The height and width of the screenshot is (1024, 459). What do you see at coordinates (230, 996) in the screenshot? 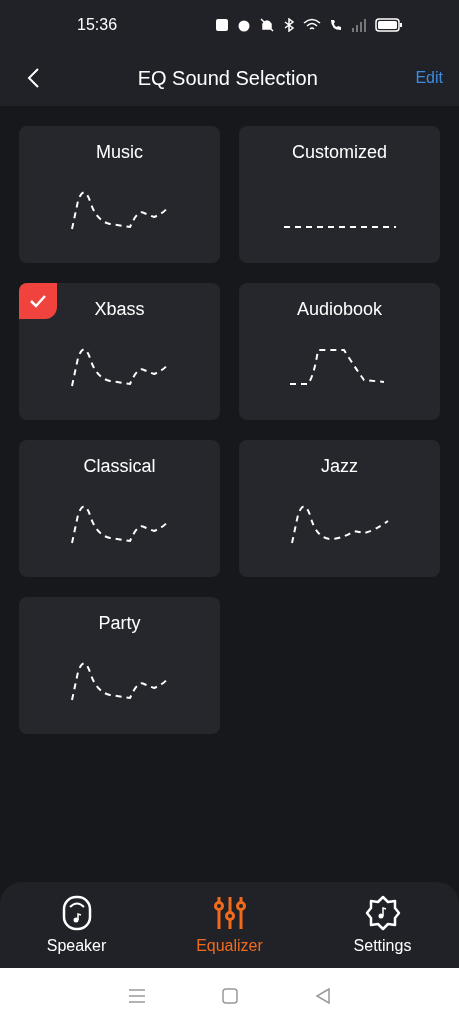
I see `home-icon` at bounding box center [230, 996].